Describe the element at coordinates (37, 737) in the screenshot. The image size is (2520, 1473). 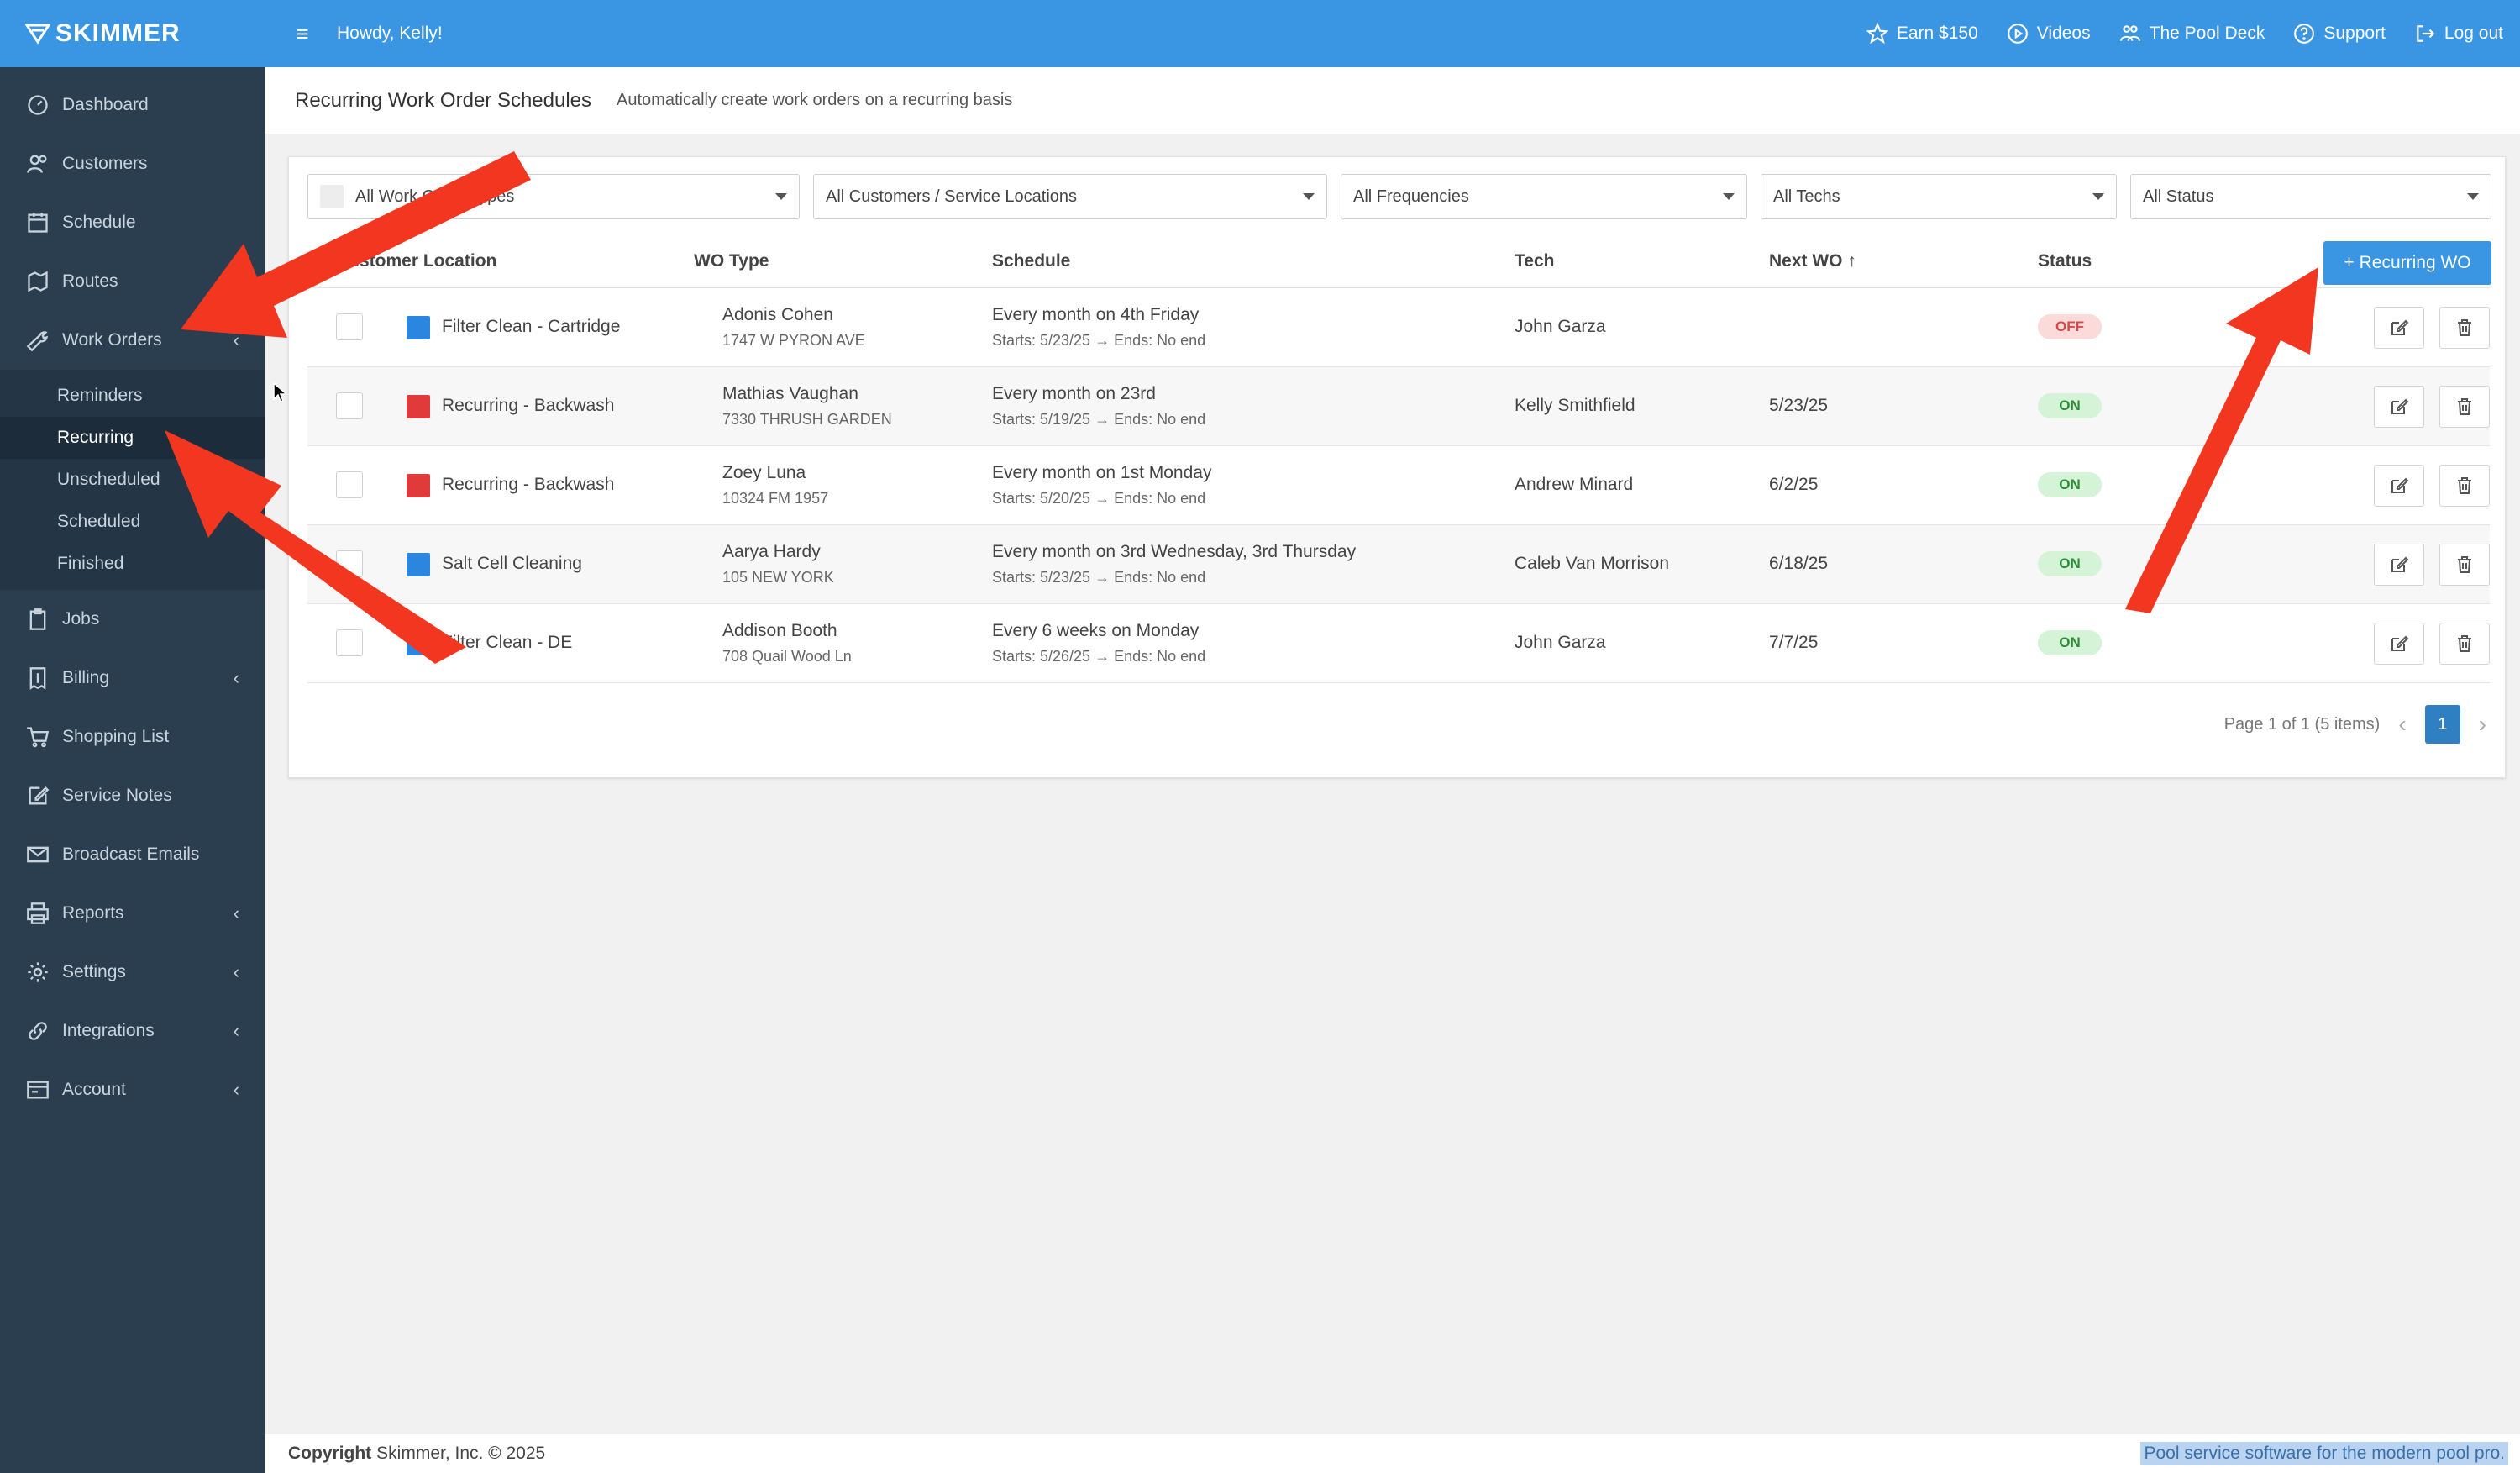
I see `cart-icon` at that location.